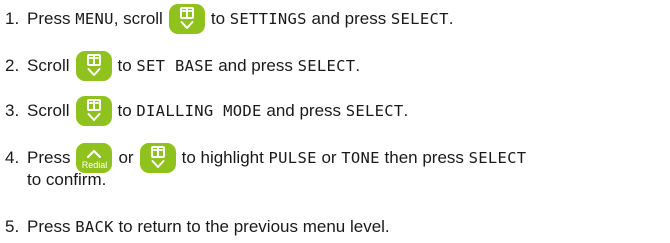 The image size is (670, 243). I want to click on step-number: 1., so click(12, 18).